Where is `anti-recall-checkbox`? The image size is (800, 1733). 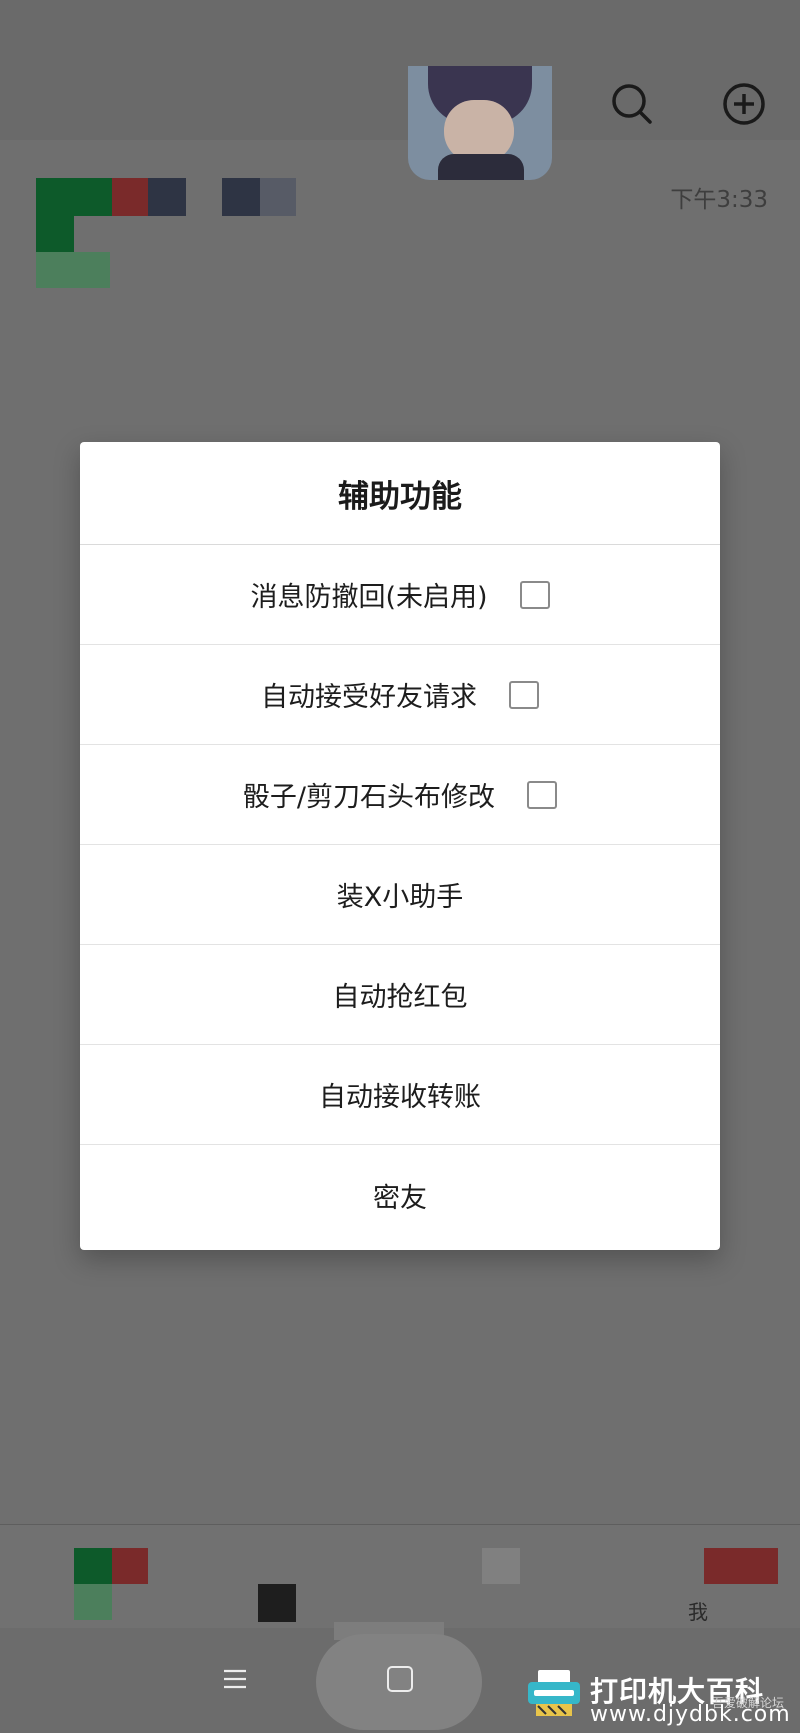
anti-recall-checkbox is located at coordinates (534, 594).